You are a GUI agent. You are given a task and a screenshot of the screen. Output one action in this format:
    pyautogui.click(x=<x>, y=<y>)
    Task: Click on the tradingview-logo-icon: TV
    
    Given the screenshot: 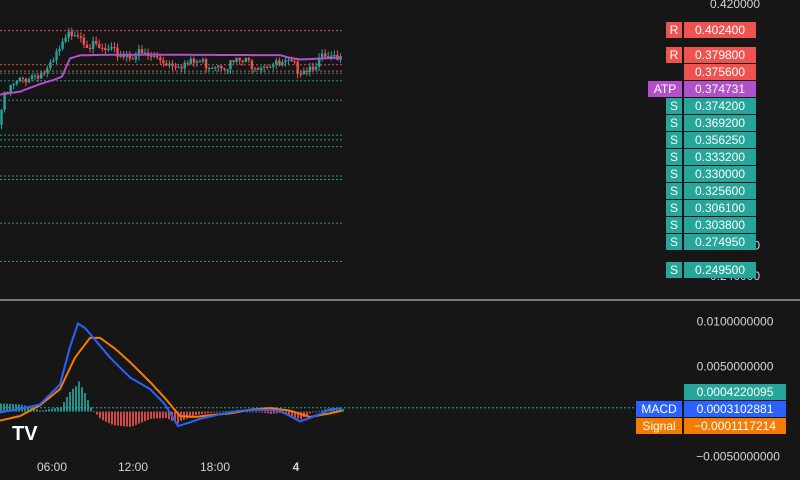 What is the action you would take?
    pyautogui.click(x=25, y=434)
    